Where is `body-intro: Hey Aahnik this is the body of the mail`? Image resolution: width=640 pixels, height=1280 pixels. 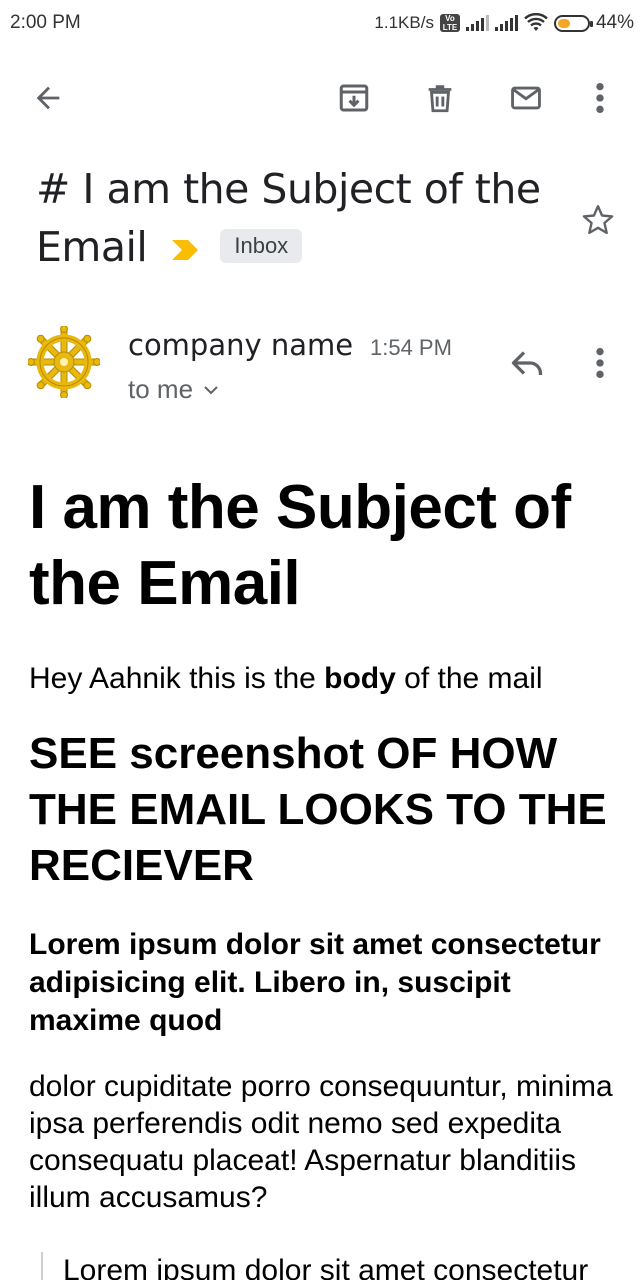
body-intro: Hey Aahnik this is the body of the mail is located at coordinates (324, 679).